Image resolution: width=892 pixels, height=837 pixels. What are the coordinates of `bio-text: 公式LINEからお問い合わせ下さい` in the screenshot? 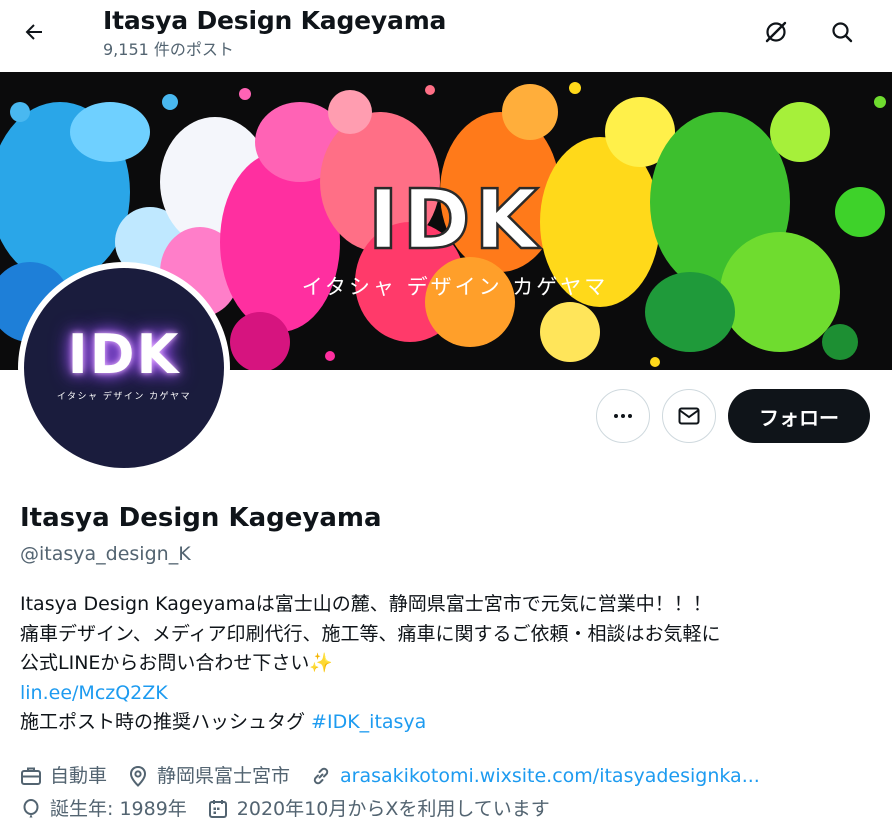 It's located at (165, 663).